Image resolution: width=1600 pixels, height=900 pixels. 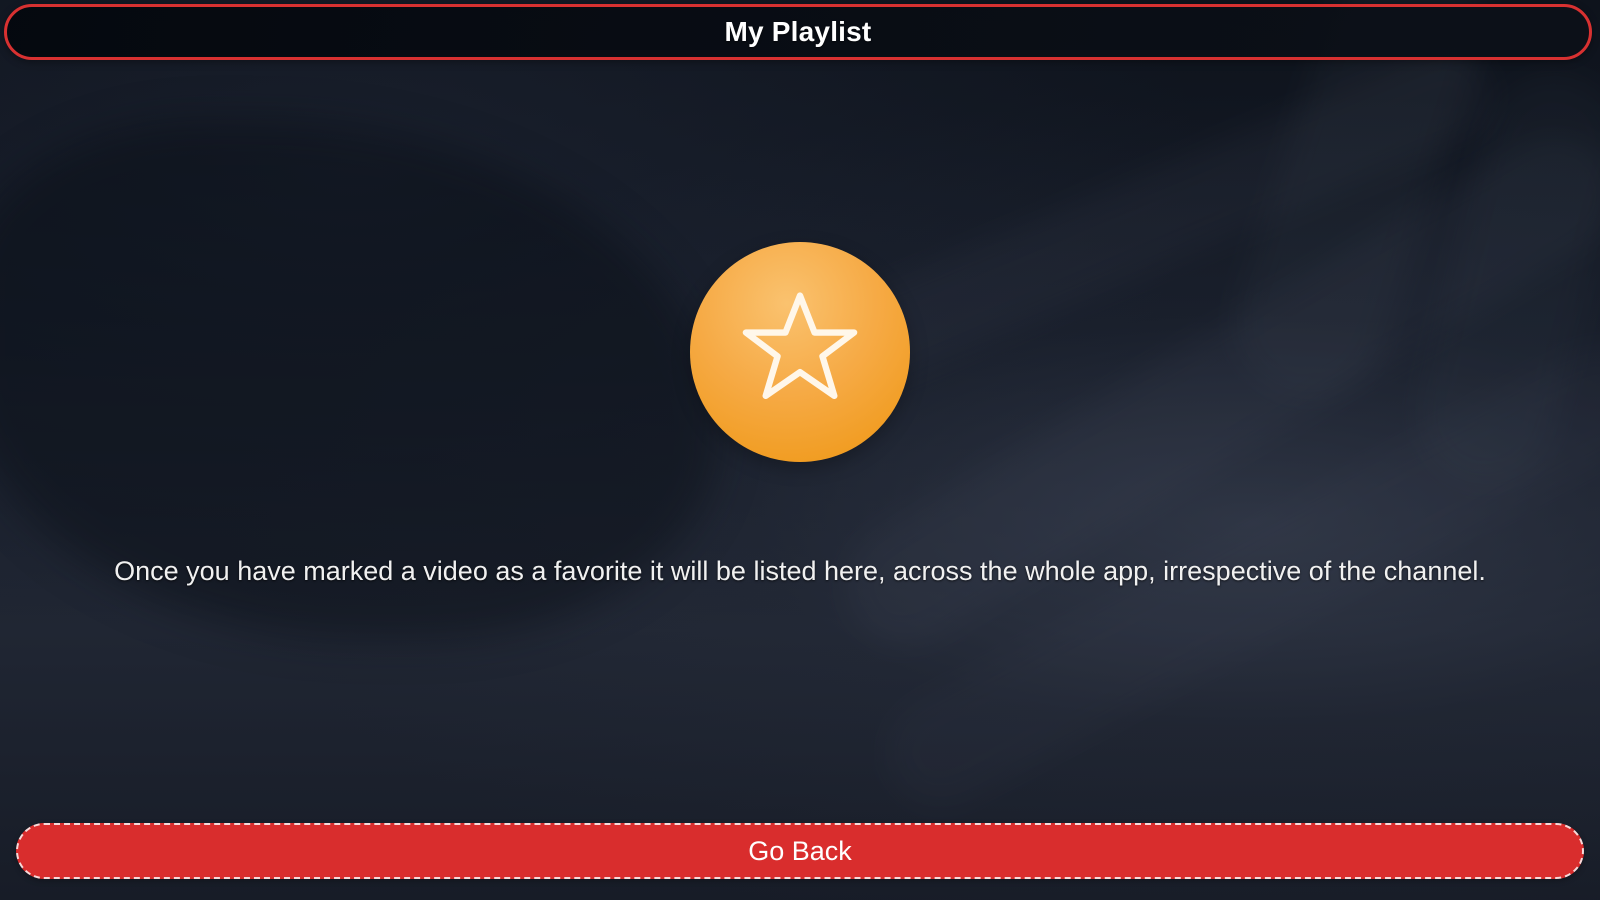 I want to click on go-back-button: Go Back, so click(x=800, y=851).